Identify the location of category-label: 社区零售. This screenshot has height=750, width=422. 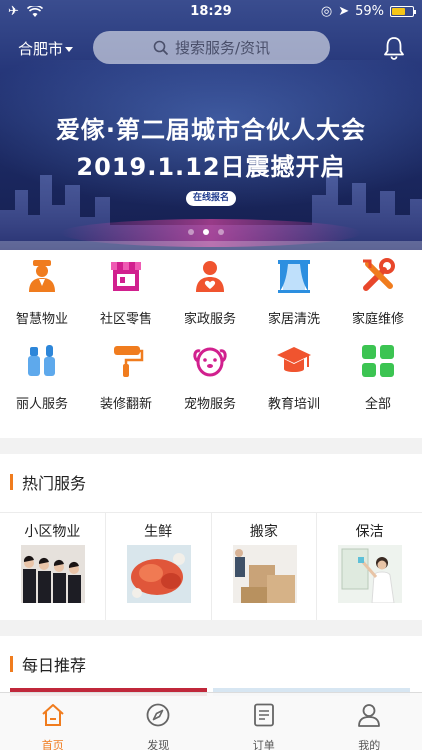
(125, 319).